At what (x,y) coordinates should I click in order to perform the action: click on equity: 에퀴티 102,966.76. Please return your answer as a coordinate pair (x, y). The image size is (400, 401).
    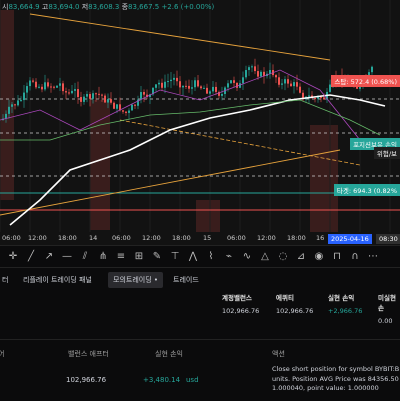
    Looking at the image, I should click on (294, 303).